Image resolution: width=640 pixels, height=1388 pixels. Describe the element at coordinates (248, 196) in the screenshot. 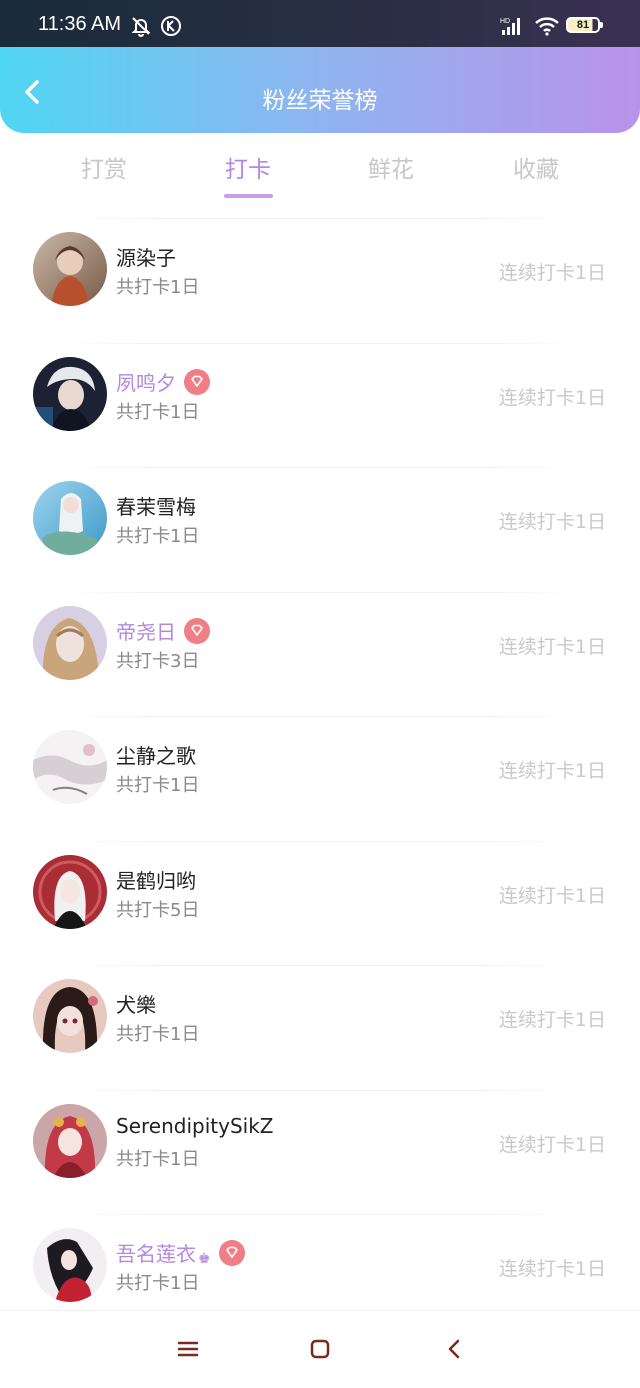

I see `active-tab-indicator` at that location.